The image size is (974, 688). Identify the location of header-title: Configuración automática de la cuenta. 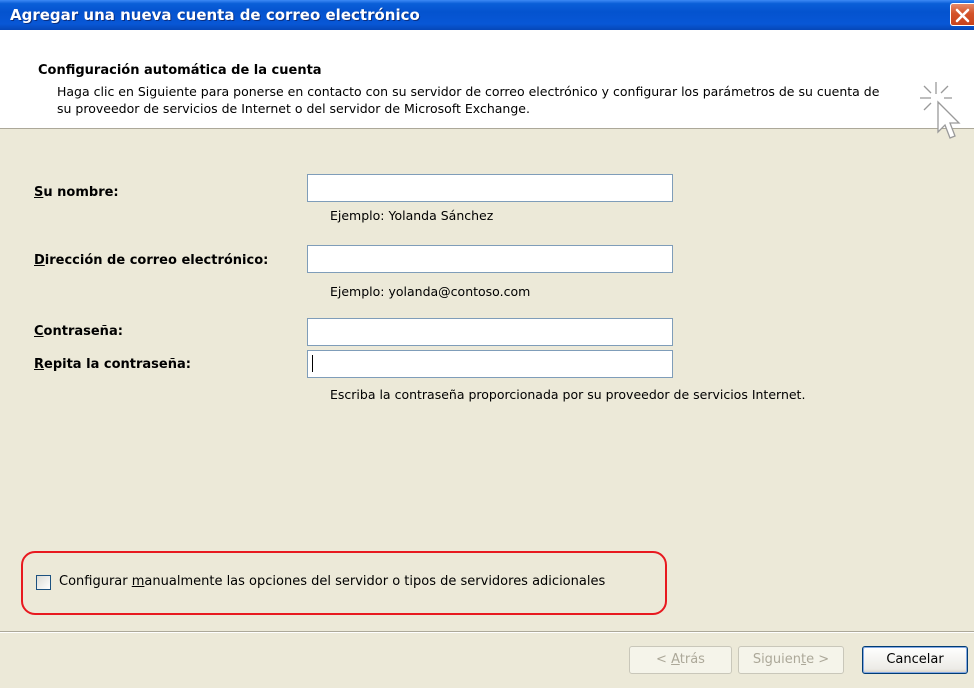
(180, 70).